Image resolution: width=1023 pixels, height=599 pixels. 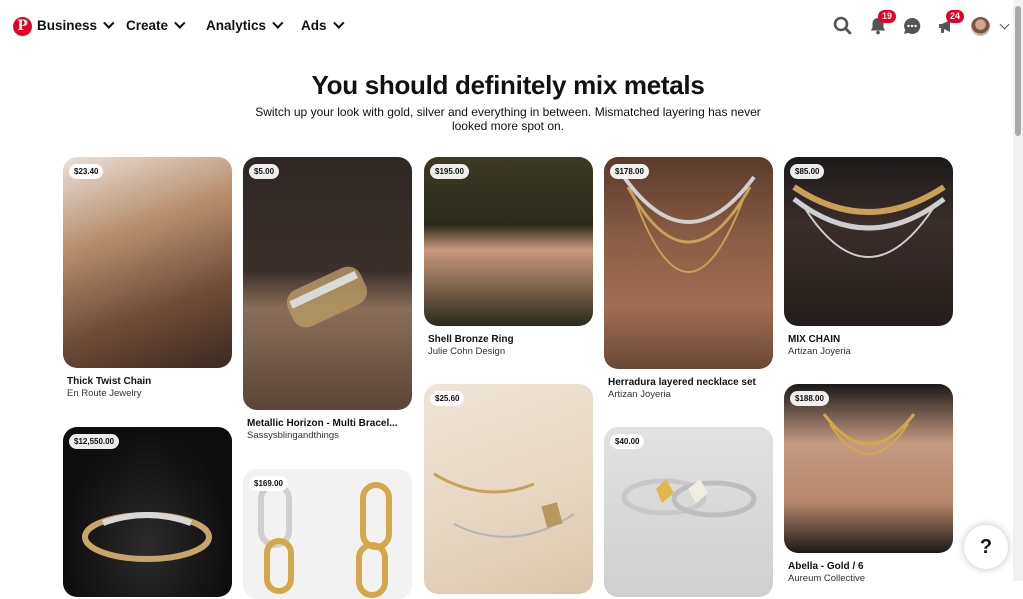 I want to click on analytics-menu: Analytics, so click(x=245, y=25).